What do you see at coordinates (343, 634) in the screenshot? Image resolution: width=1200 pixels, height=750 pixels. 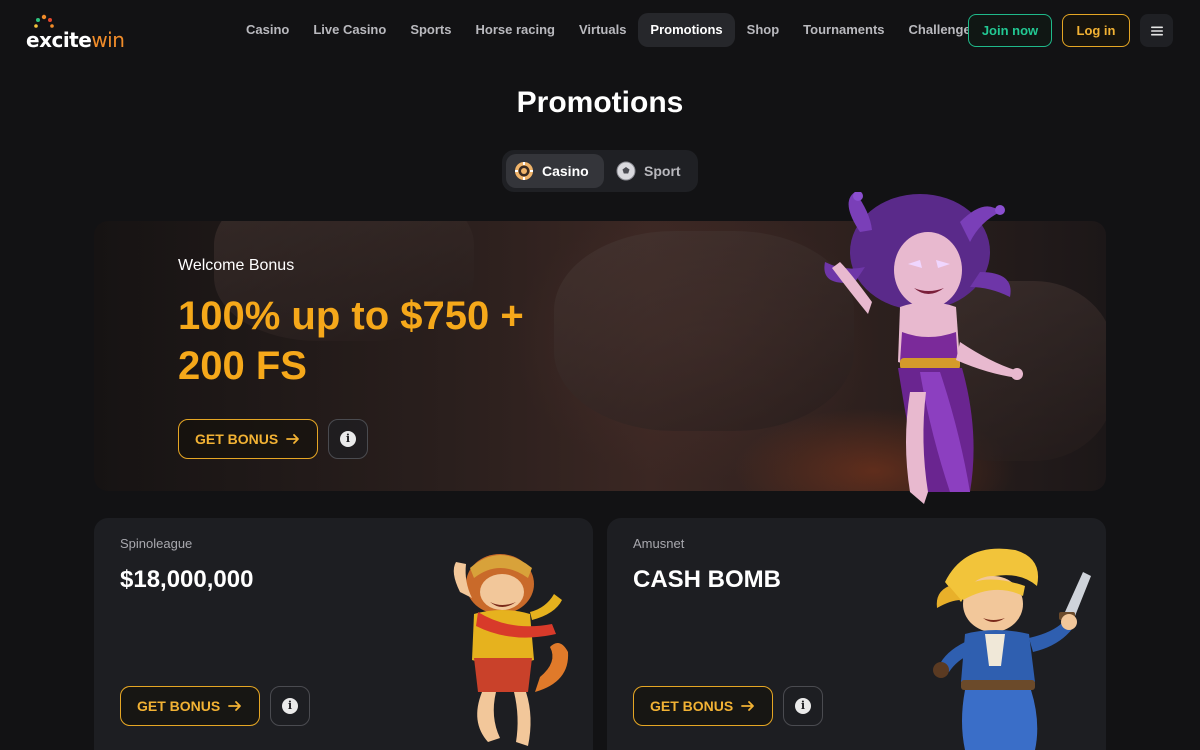 I see `promo-card-spinoleague: Spinoleague $18,000,000 GET BONUS i` at bounding box center [343, 634].